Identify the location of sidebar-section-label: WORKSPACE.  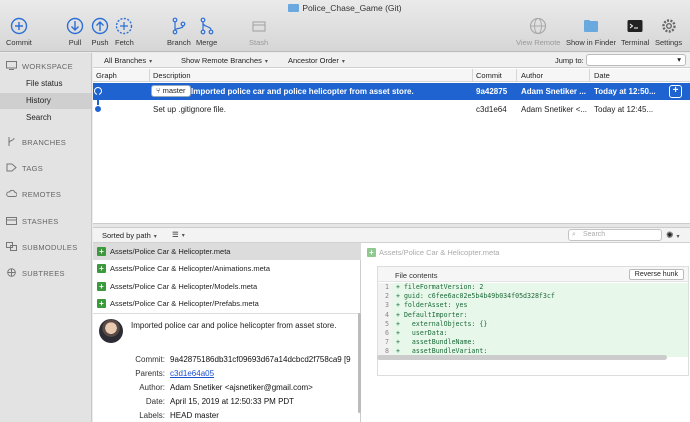
(47, 66).